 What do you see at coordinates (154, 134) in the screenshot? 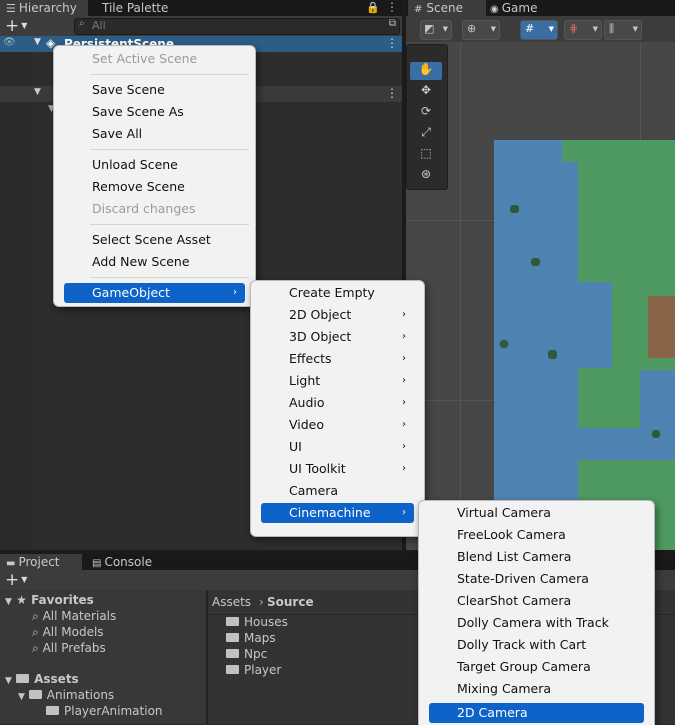
I see `menu-item-save-all: Save All` at bounding box center [154, 134].